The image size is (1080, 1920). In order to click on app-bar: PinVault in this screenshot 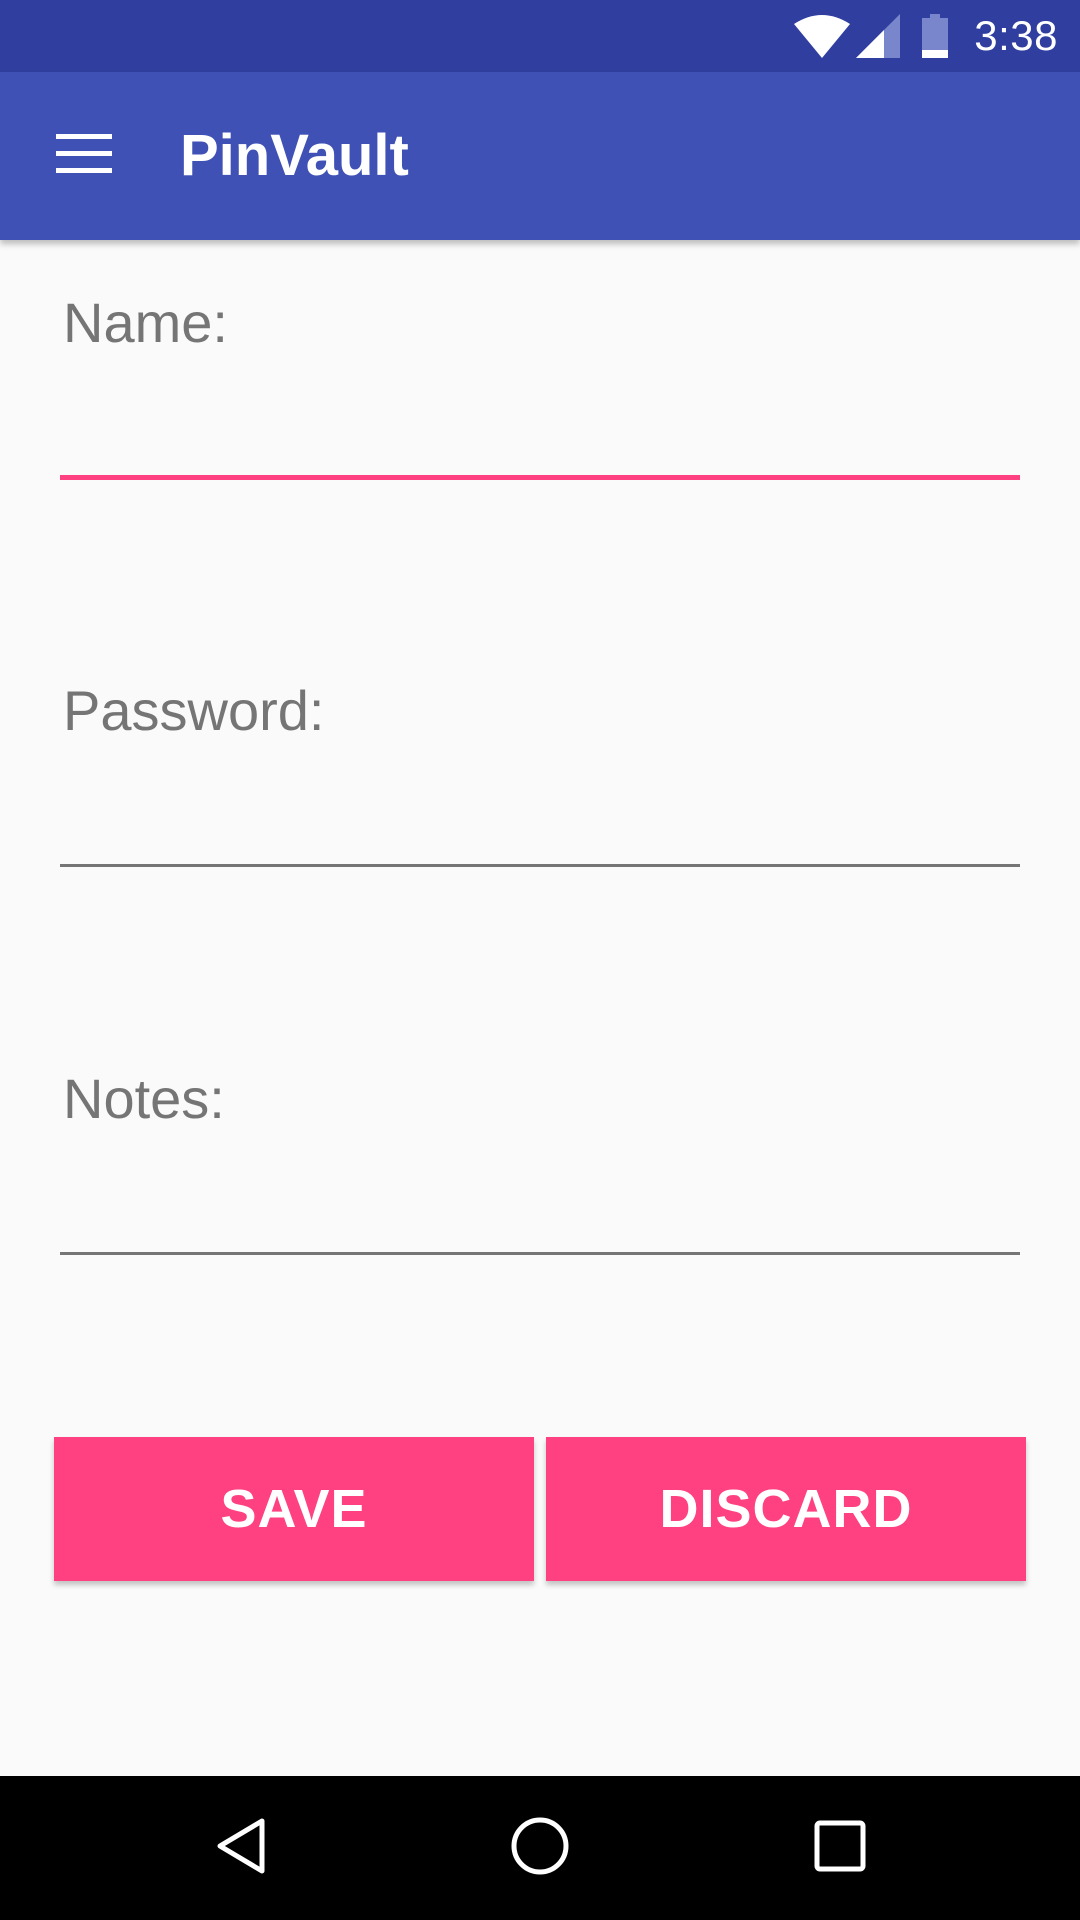, I will do `click(540, 156)`.